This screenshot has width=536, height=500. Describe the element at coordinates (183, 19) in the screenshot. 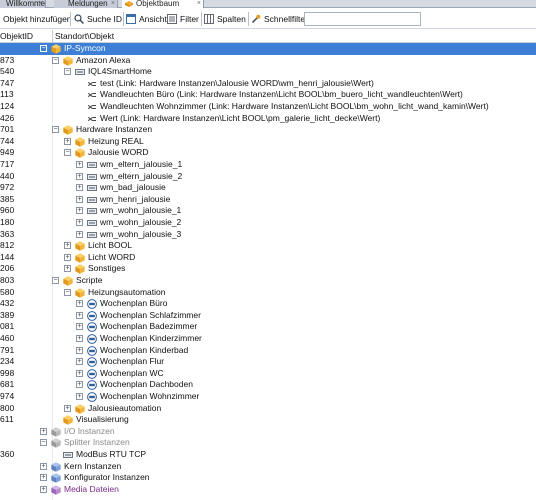

I see `filter-button: Filter` at that location.